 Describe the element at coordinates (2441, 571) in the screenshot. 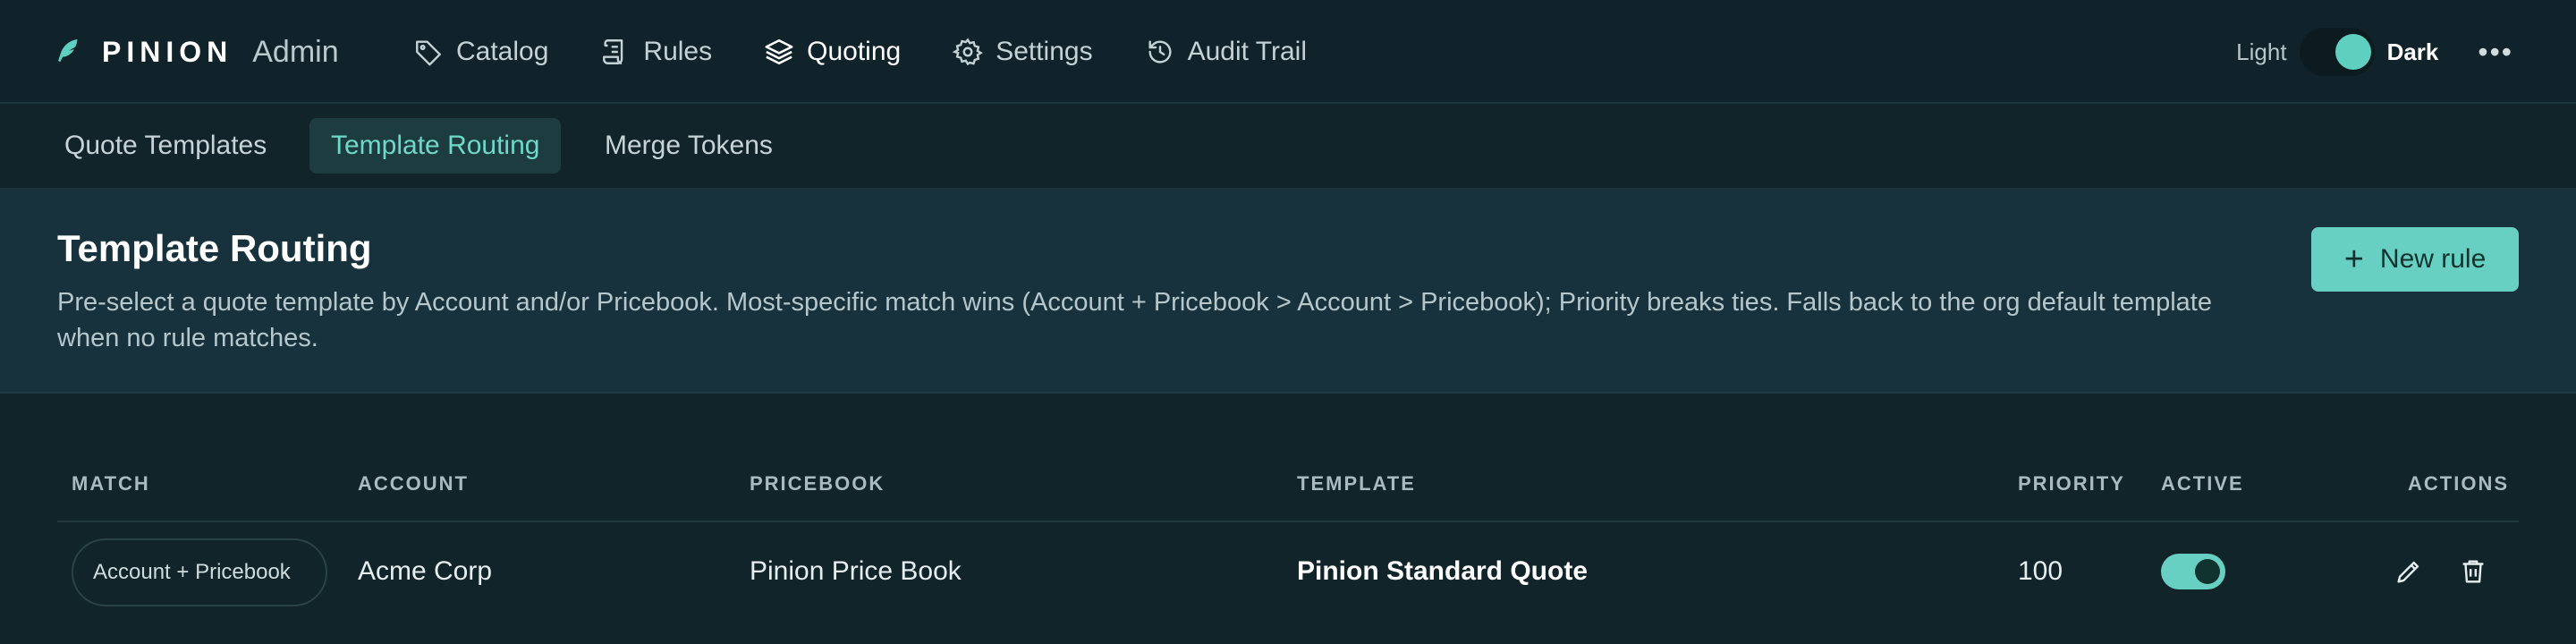

I see `actions-cell` at that location.